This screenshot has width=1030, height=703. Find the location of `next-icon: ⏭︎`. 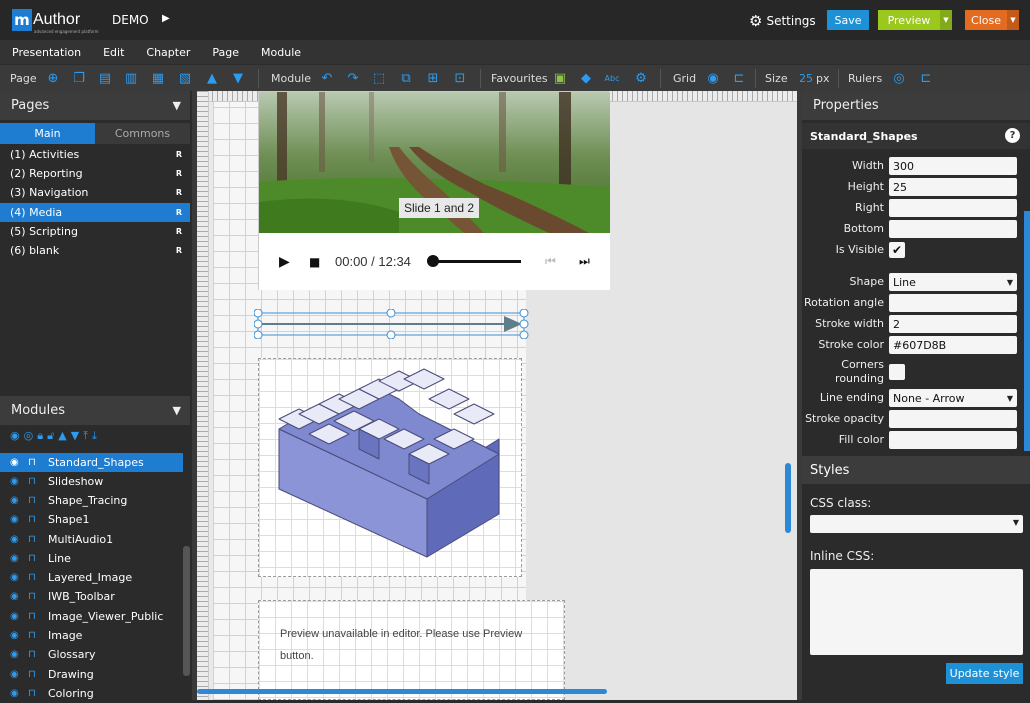

next-icon: ⏭︎ is located at coordinates (584, 261).